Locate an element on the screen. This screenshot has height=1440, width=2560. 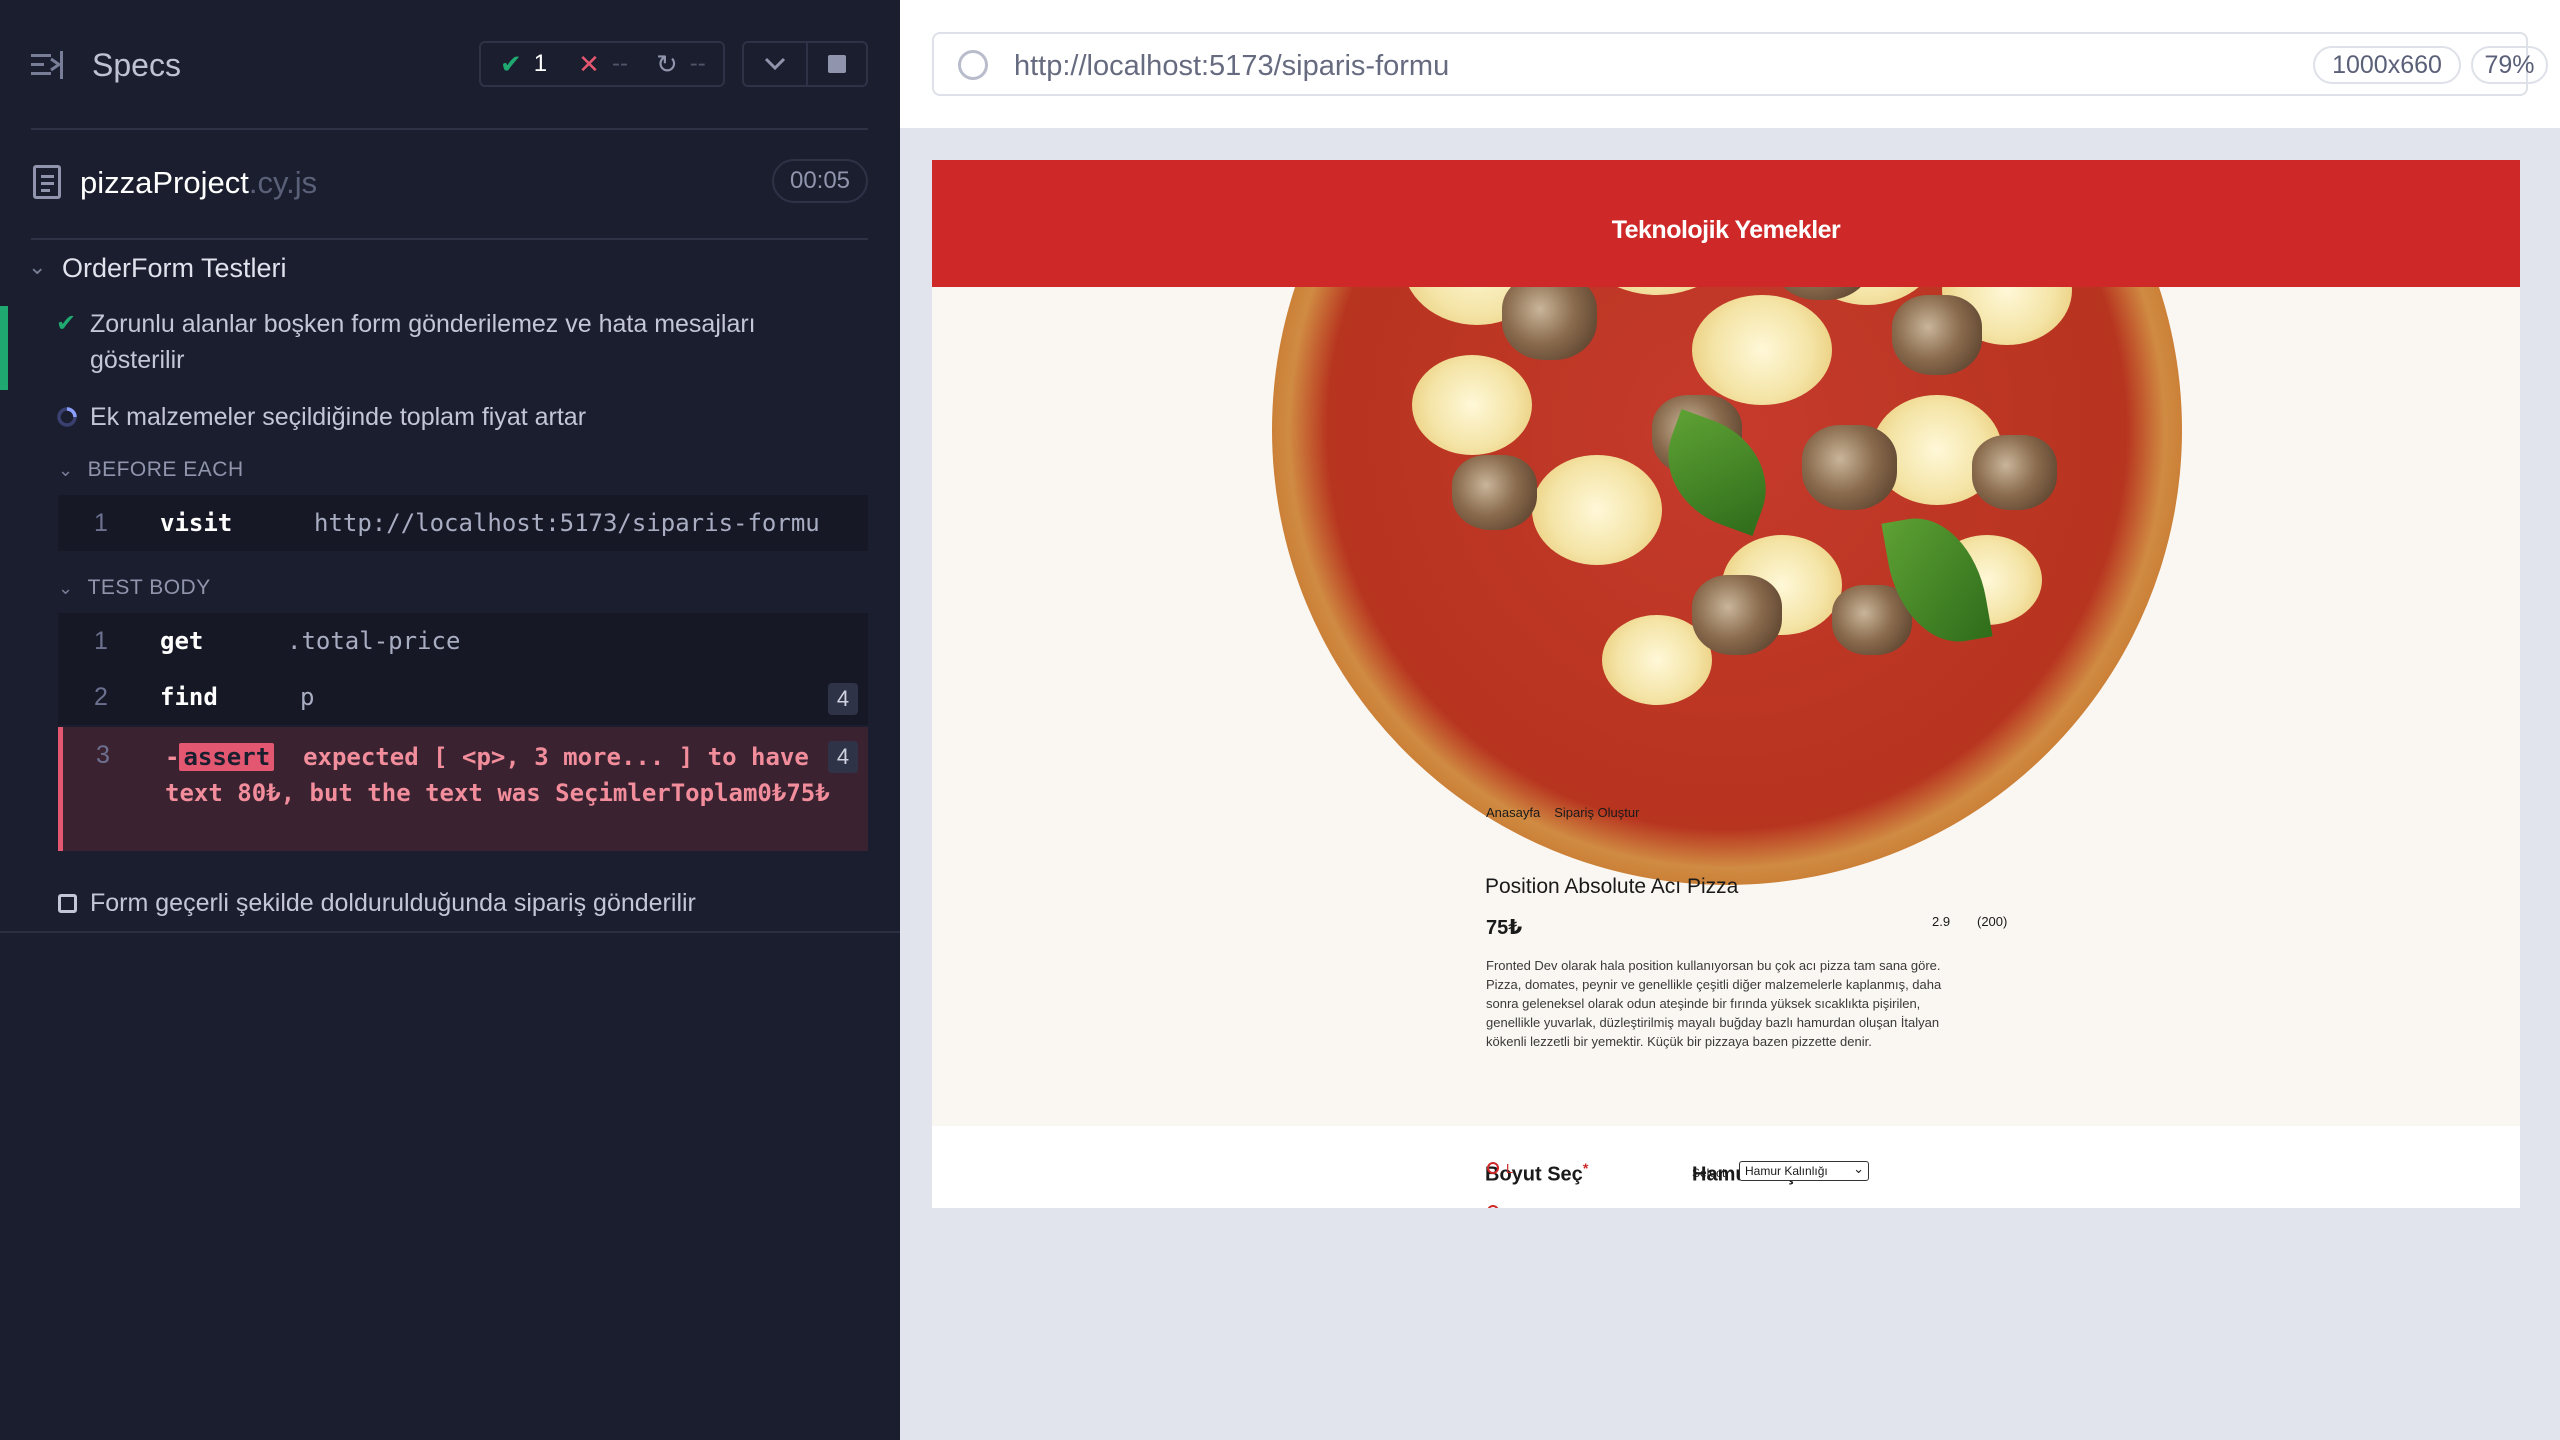
stop-button is located at coordinates (837, 64).